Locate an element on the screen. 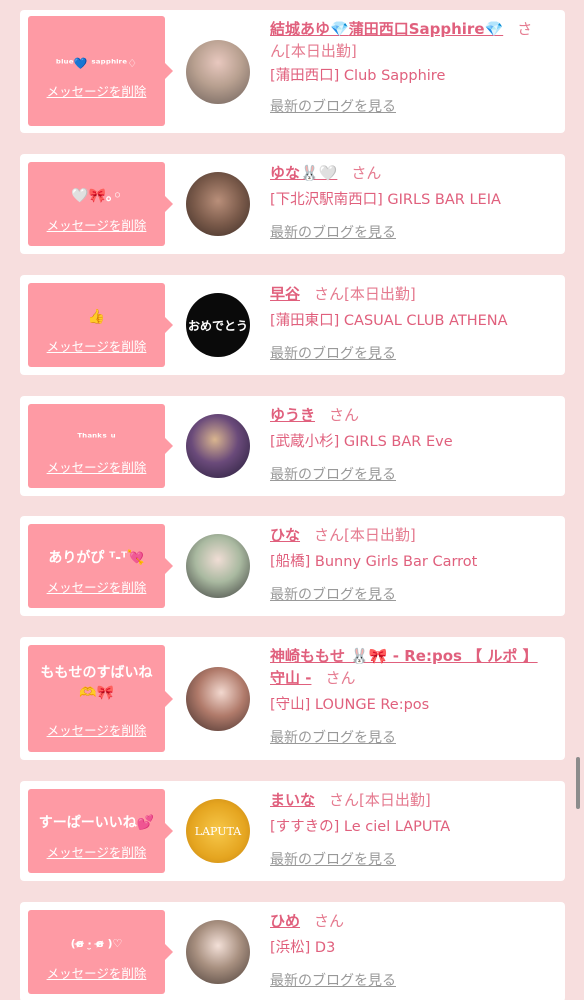  message-bubble: ᵀʰᵃⁿᵏˢ ᵘ メッセージを削除 is located at coordinates (100, 446).